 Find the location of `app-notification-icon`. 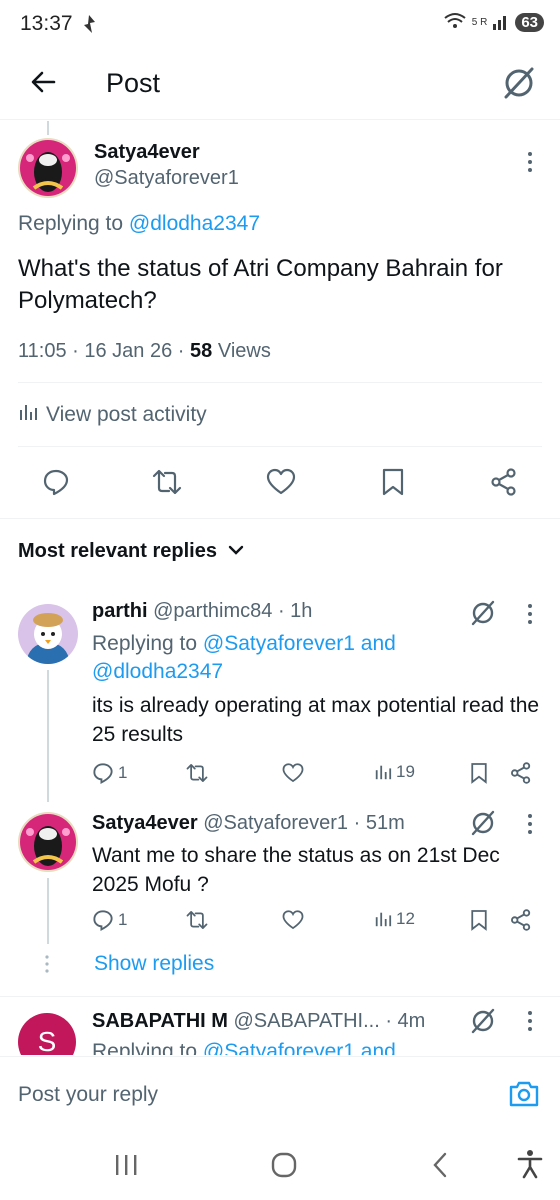

app-notification-icon is located at coordinates (89, 26).